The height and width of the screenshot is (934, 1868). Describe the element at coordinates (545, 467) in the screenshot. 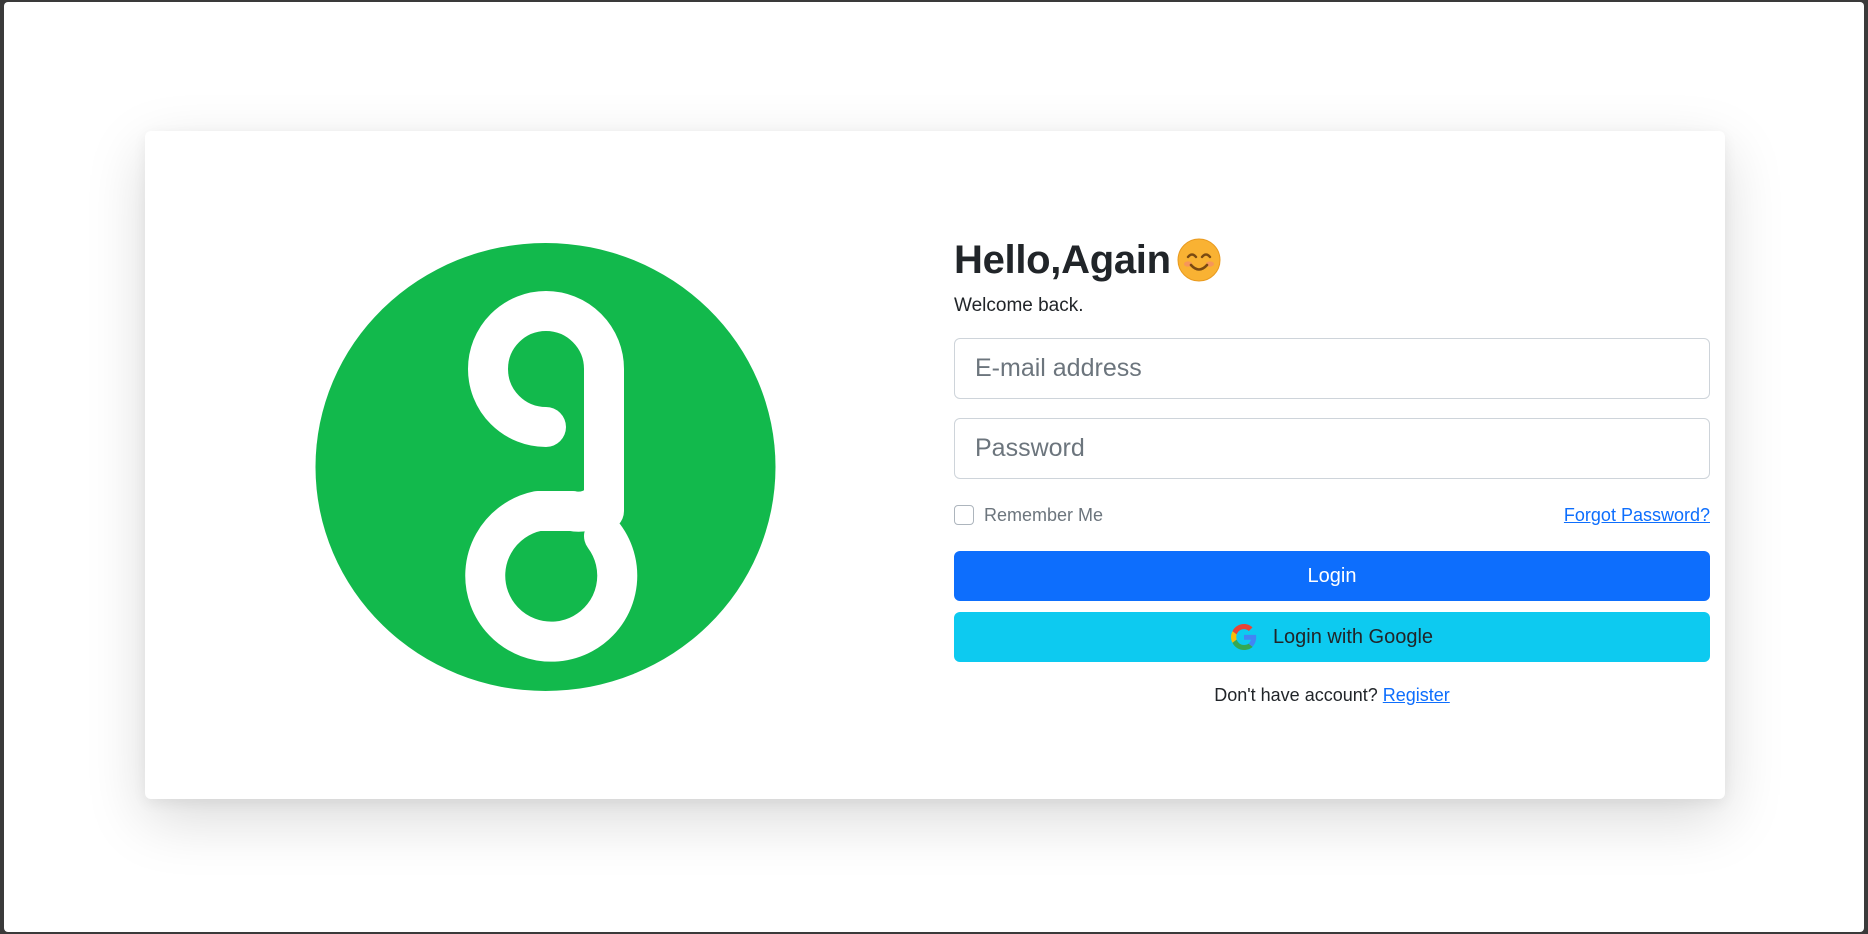

I see `brand-logo-icon` at that location.